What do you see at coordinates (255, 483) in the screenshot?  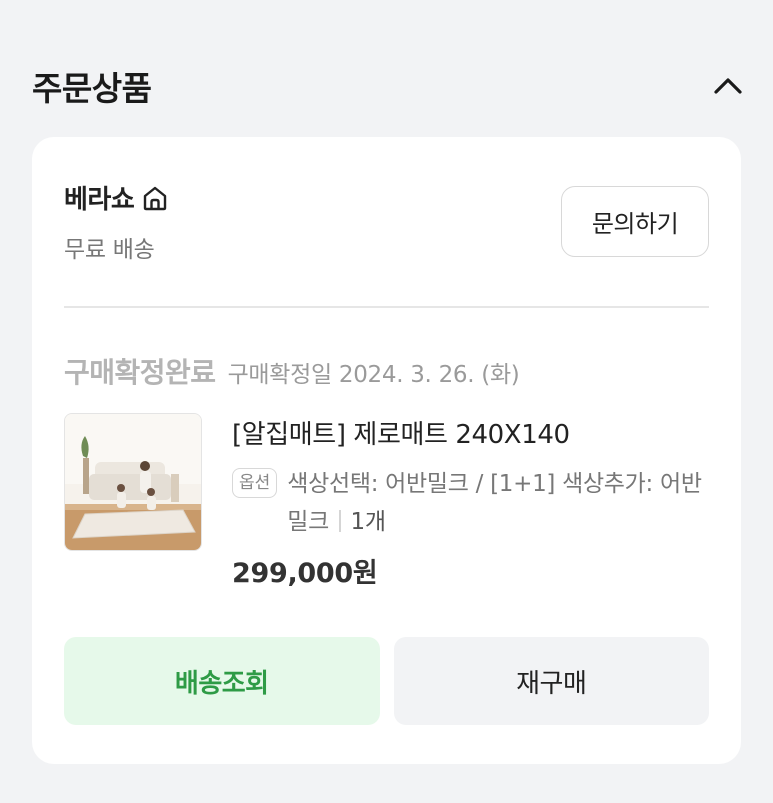 I see `option-badge: 옵션` at bounding box center [255, 483].